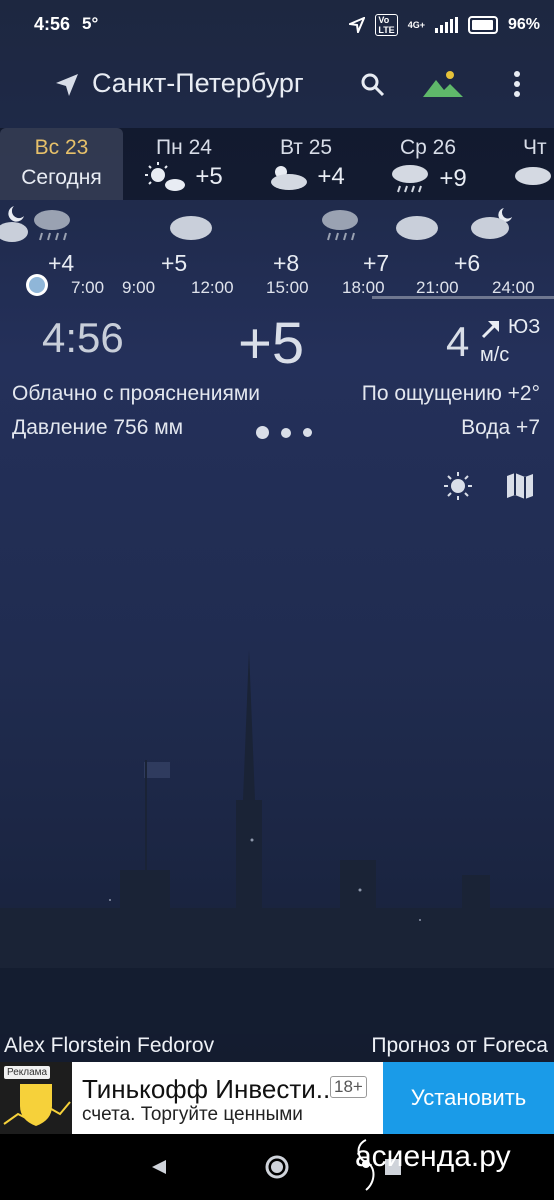 This screenshot has width=554, height=1200. Describe the element at coordinates (495, 355) in the screenshot. I see `wind-unit: м/с` at that location.